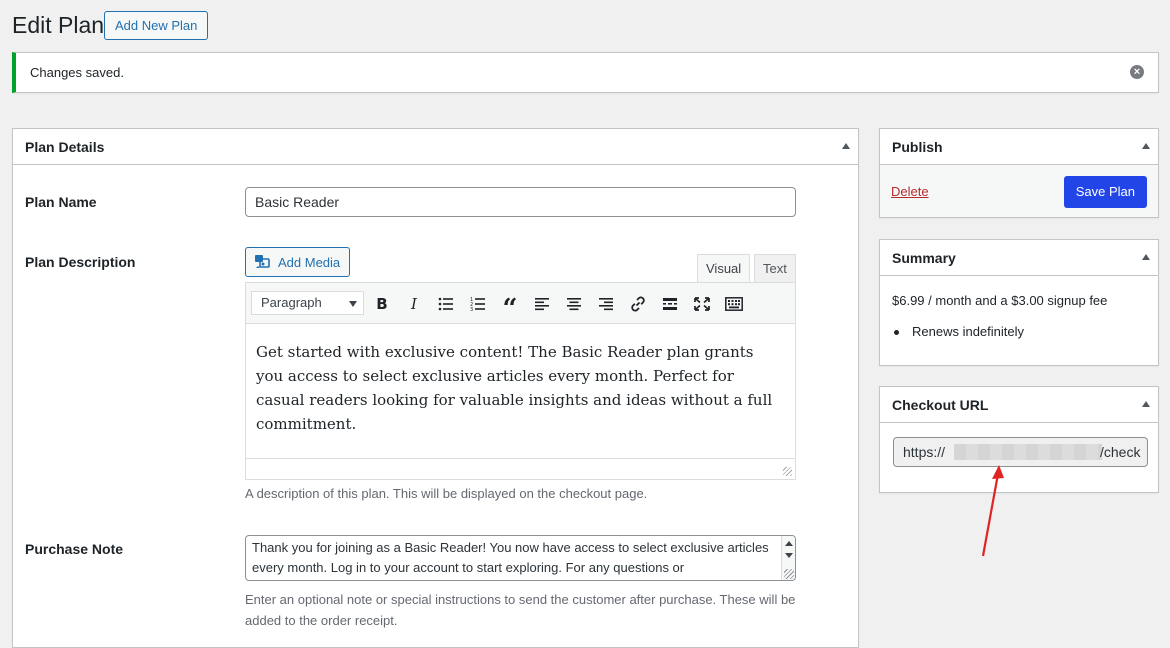  What do you see at coordinates (775, 268) in the screenshot?
I see `tab-text: Text` at bounding box center [775, 268].